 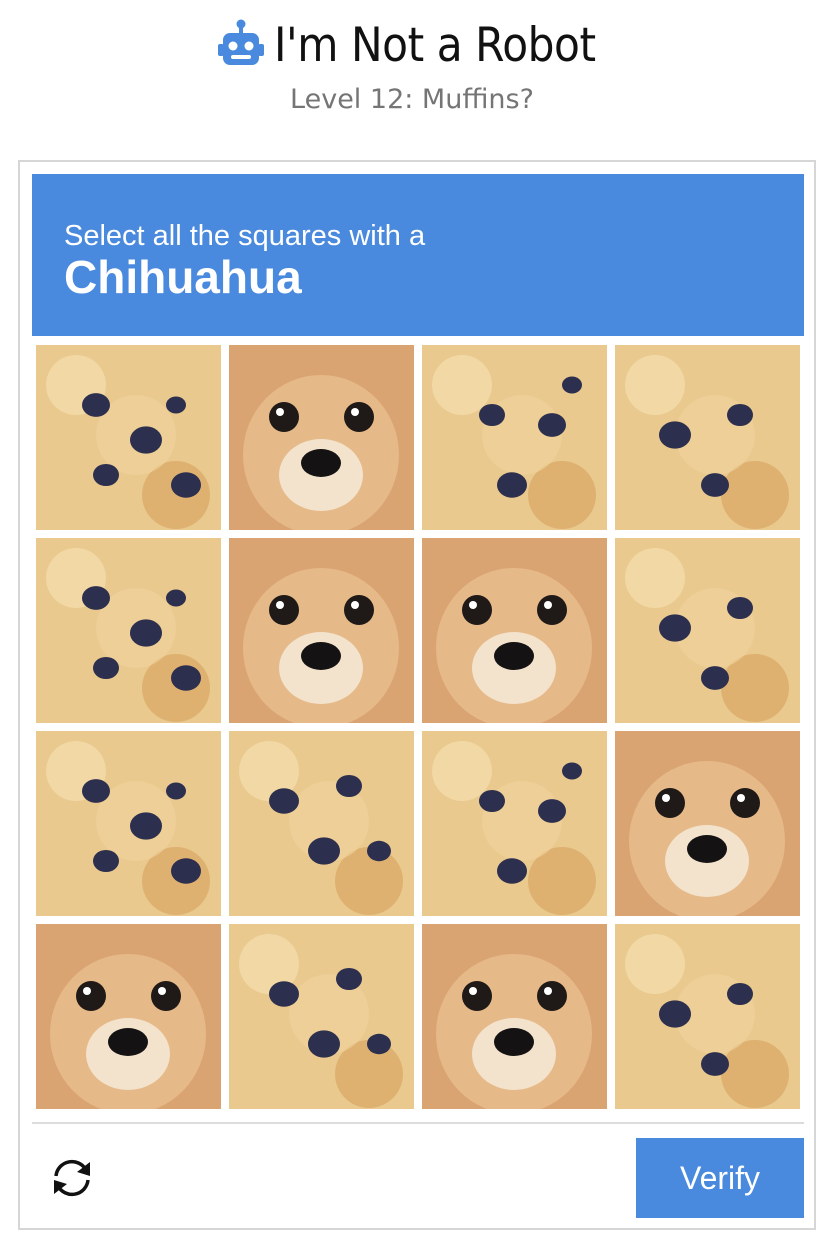 I want to click on title-row: I'm Not a Robot, so click(x=412, y=45).